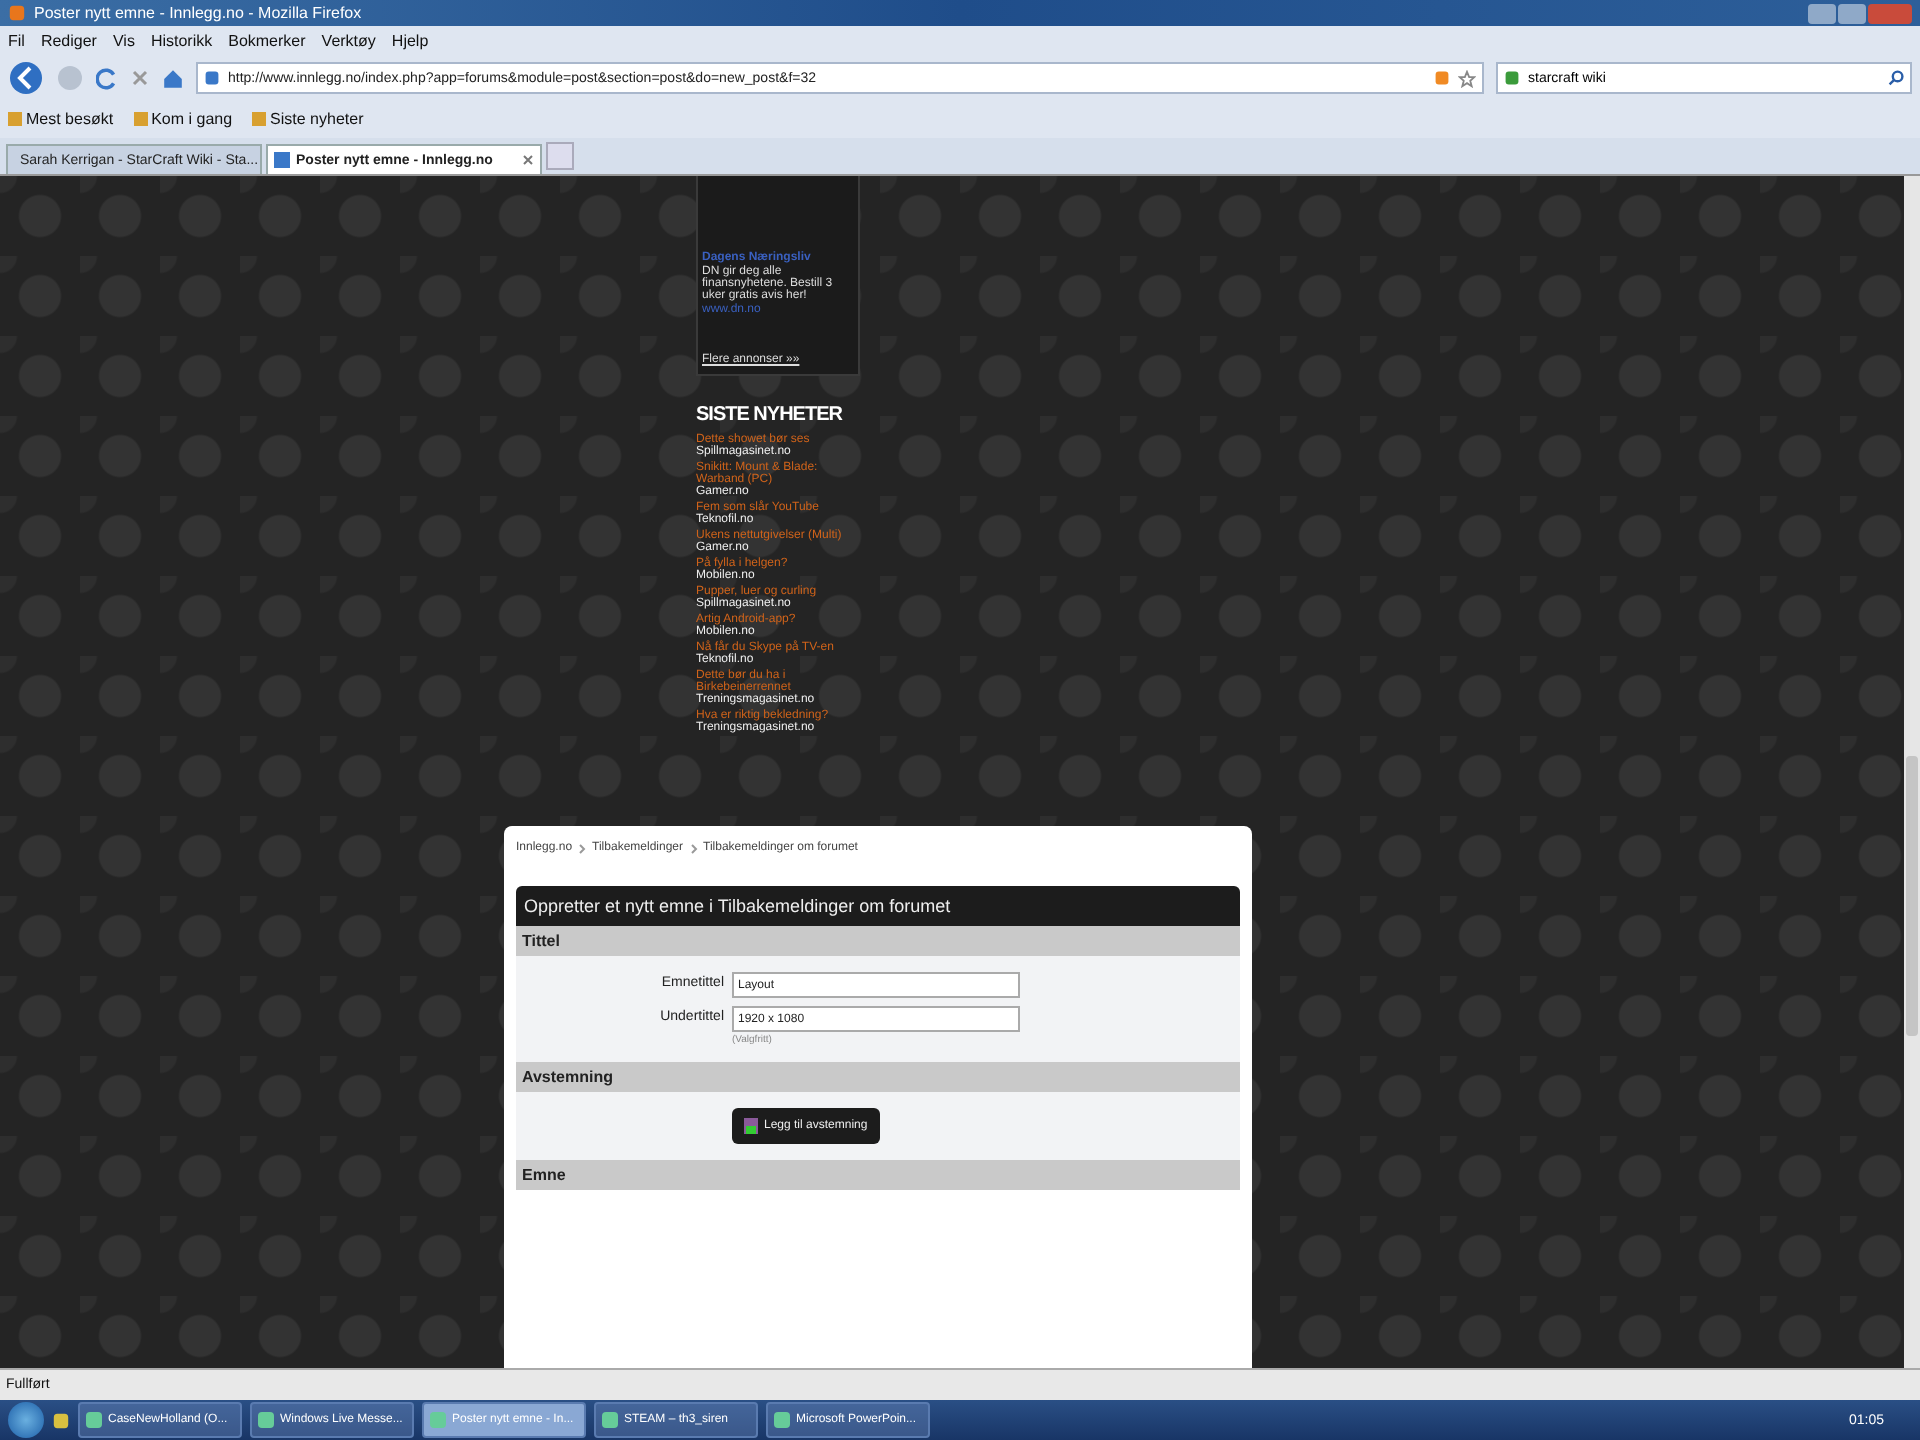 The width and height of the screenshot is (1920, 1440). I want to click on bookmark: Kom i gang, so click(183, 119).